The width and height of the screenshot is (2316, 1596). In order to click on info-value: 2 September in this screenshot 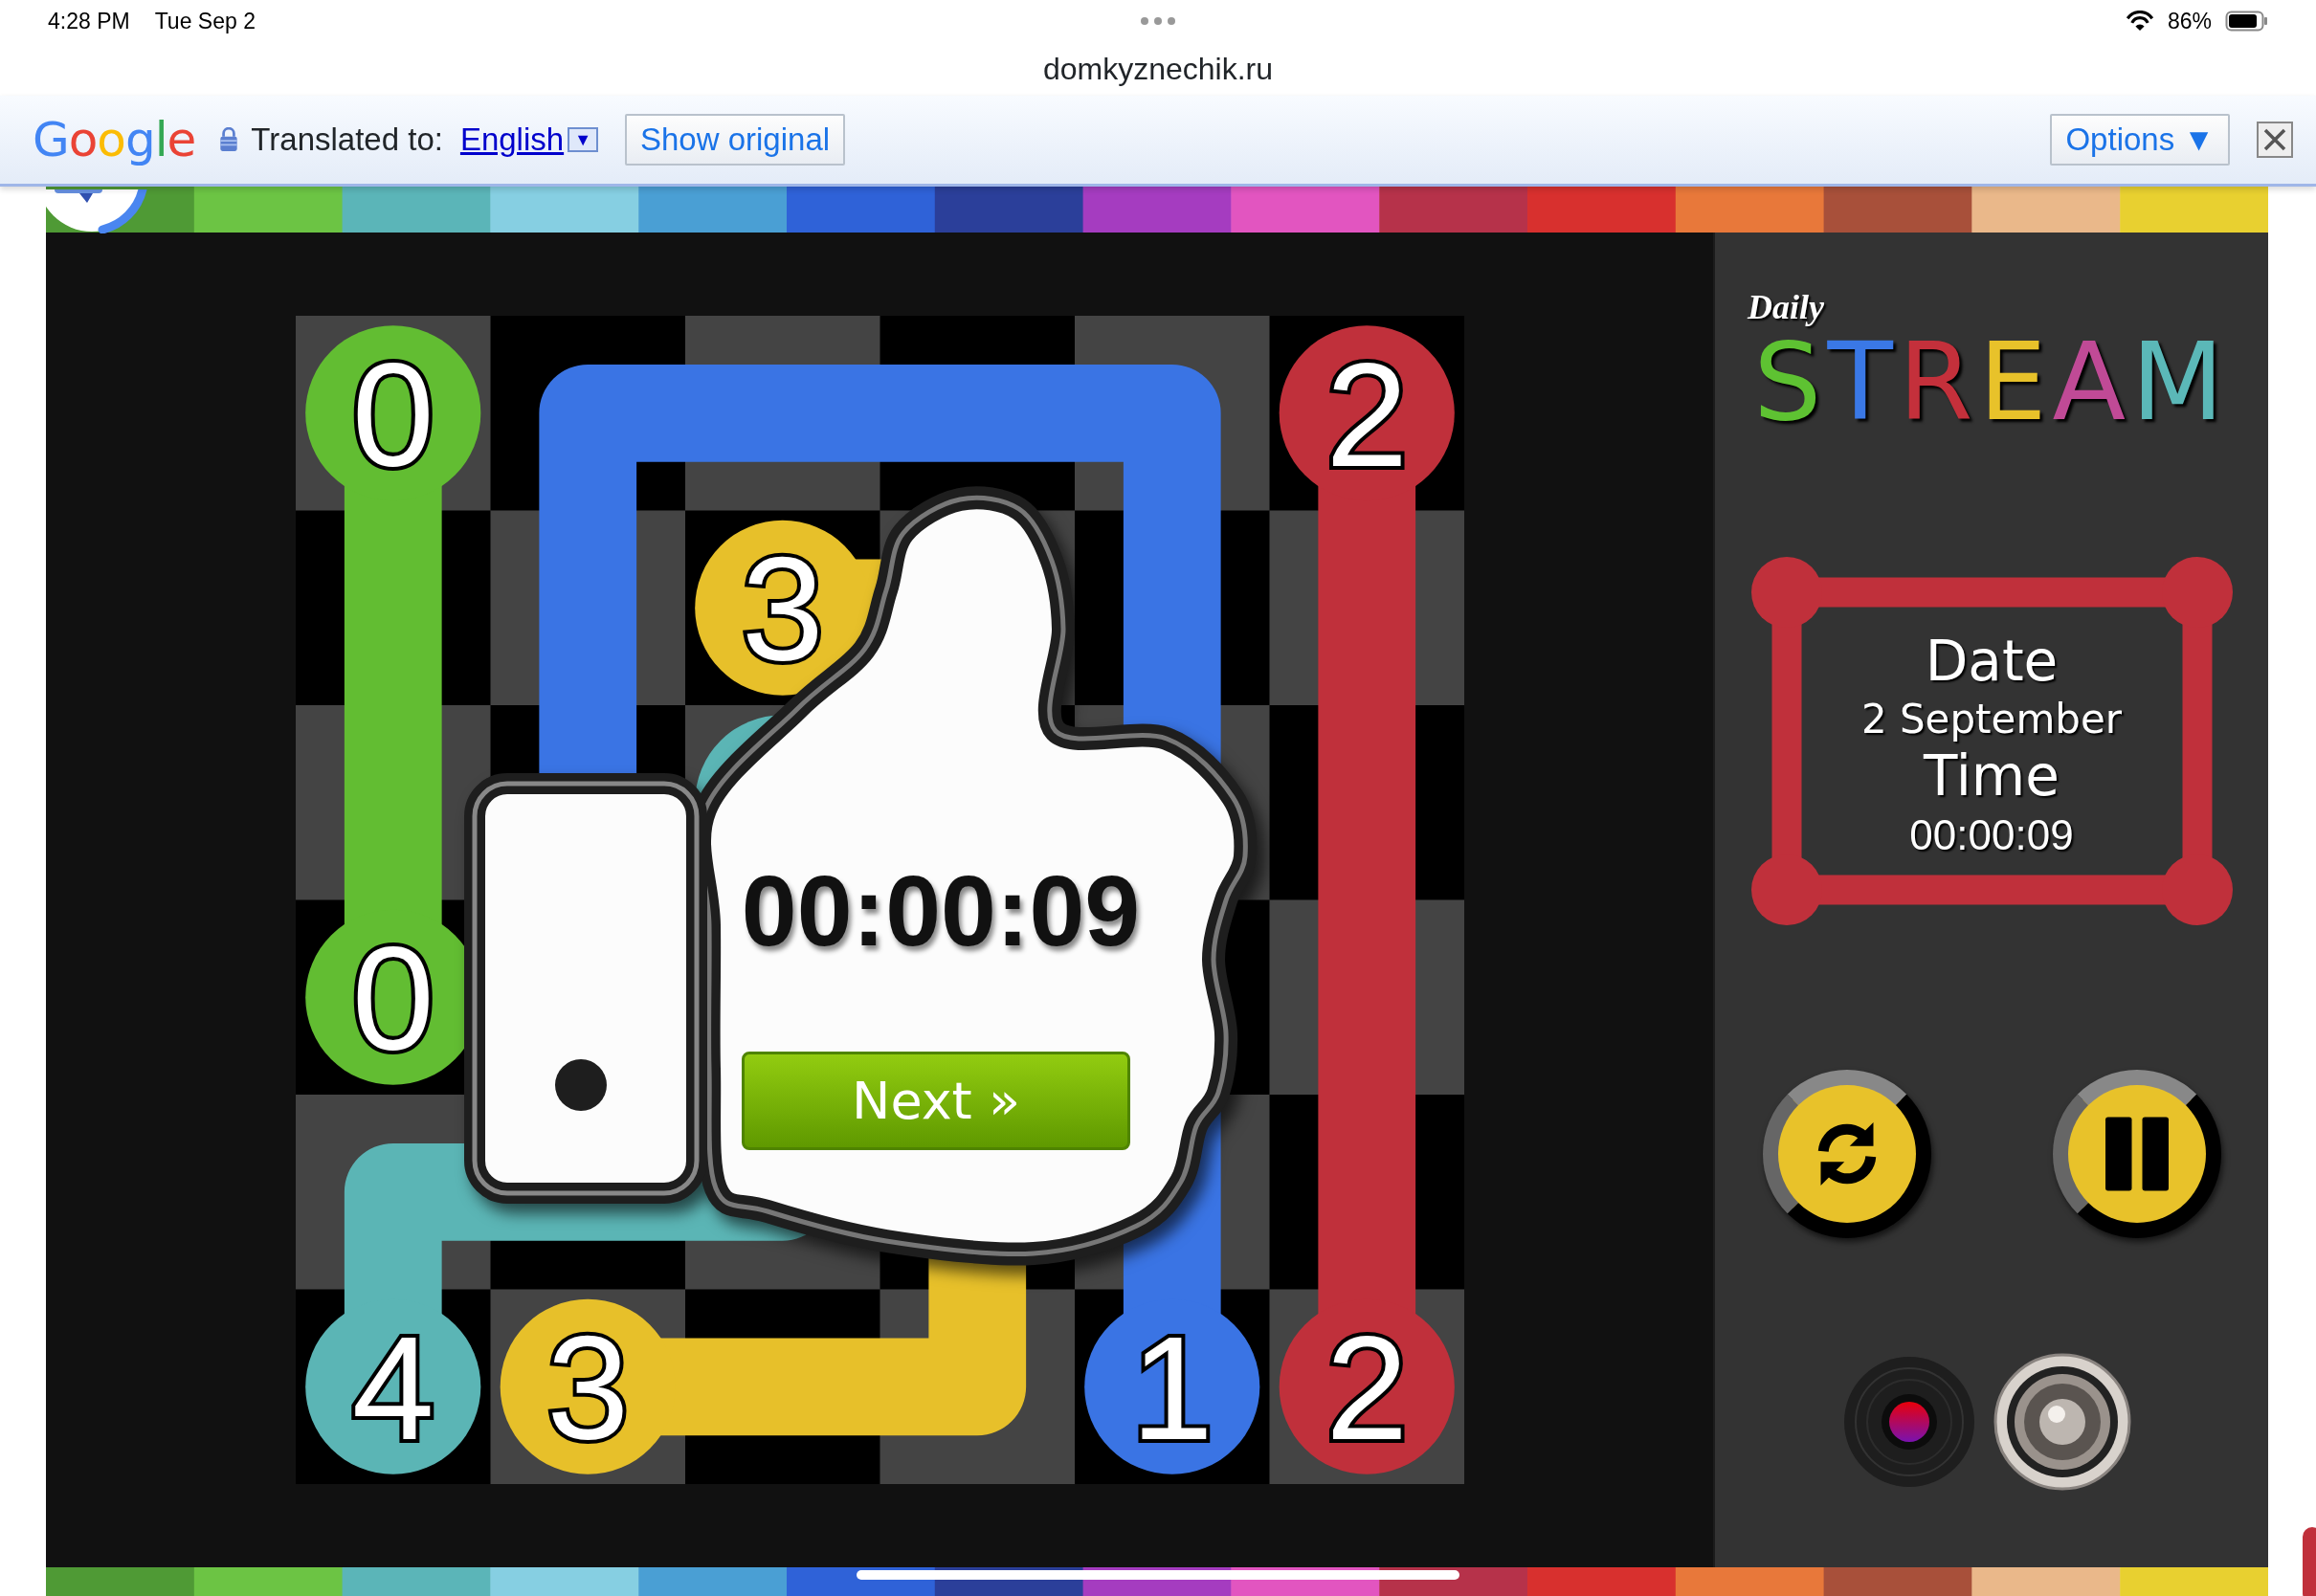, I will do `click(1991, 720)`.